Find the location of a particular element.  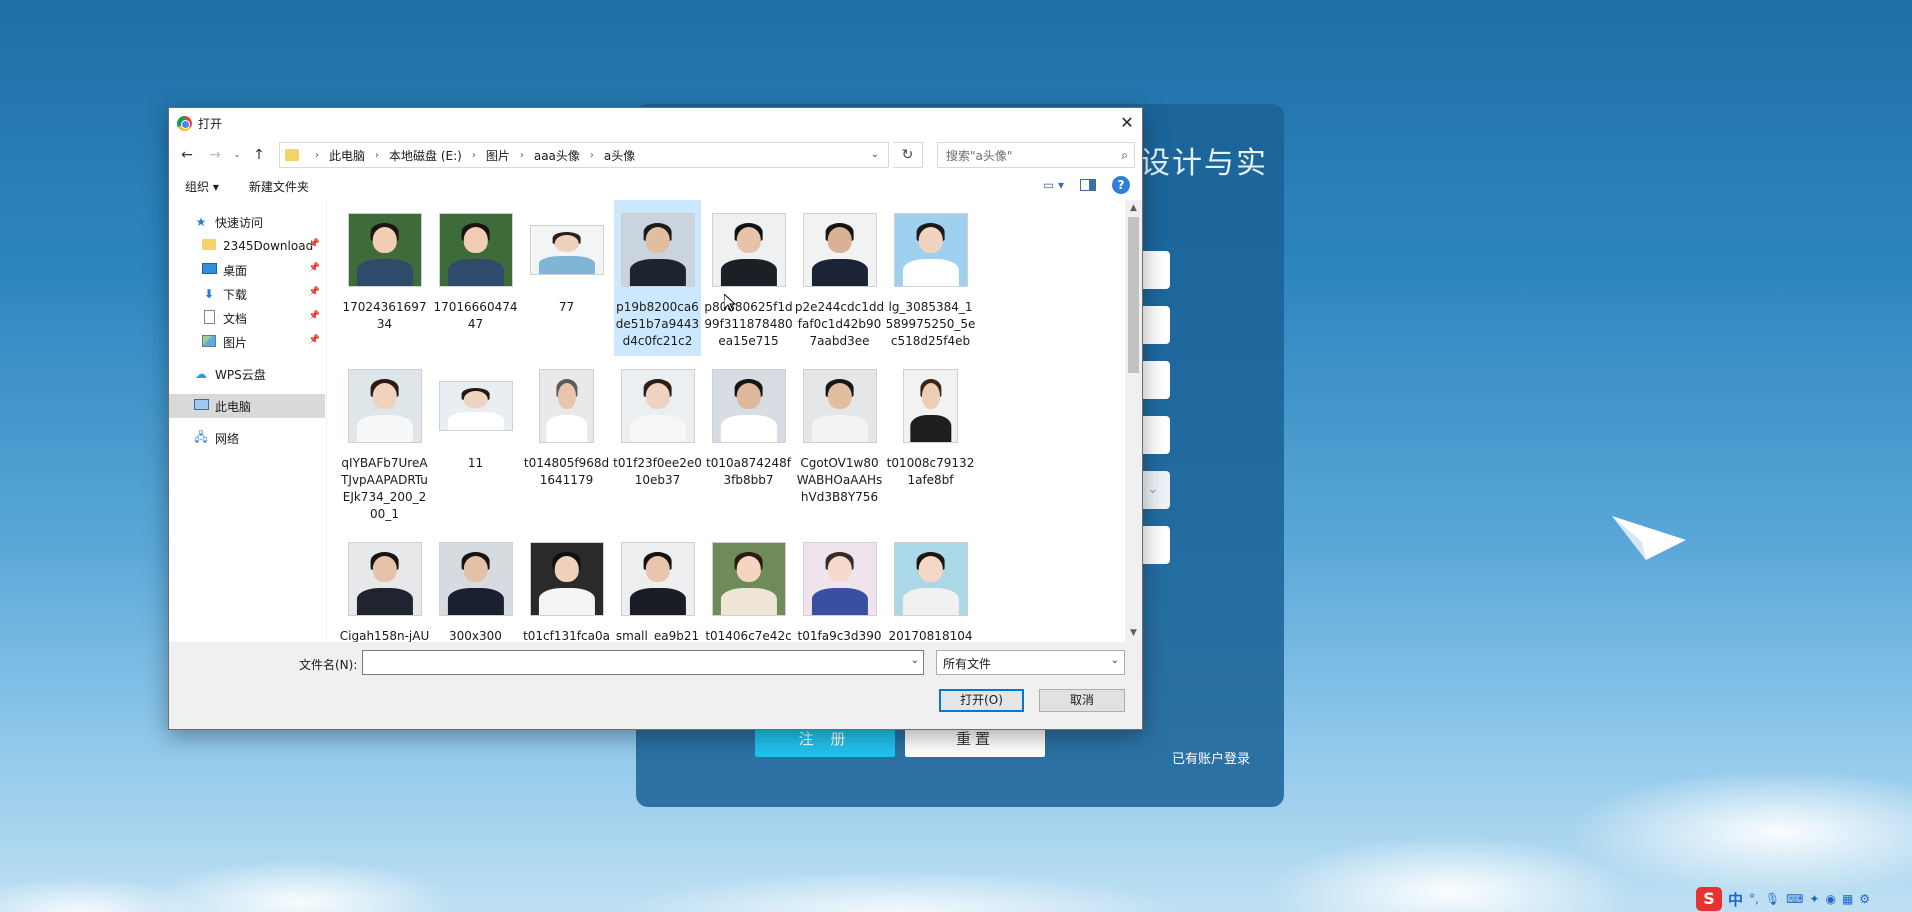

ime-toolbar: S 中 °, 🎙 ⌨ ✦ ◉ ▦ ⚙ is located at coordinates (1802, 899).